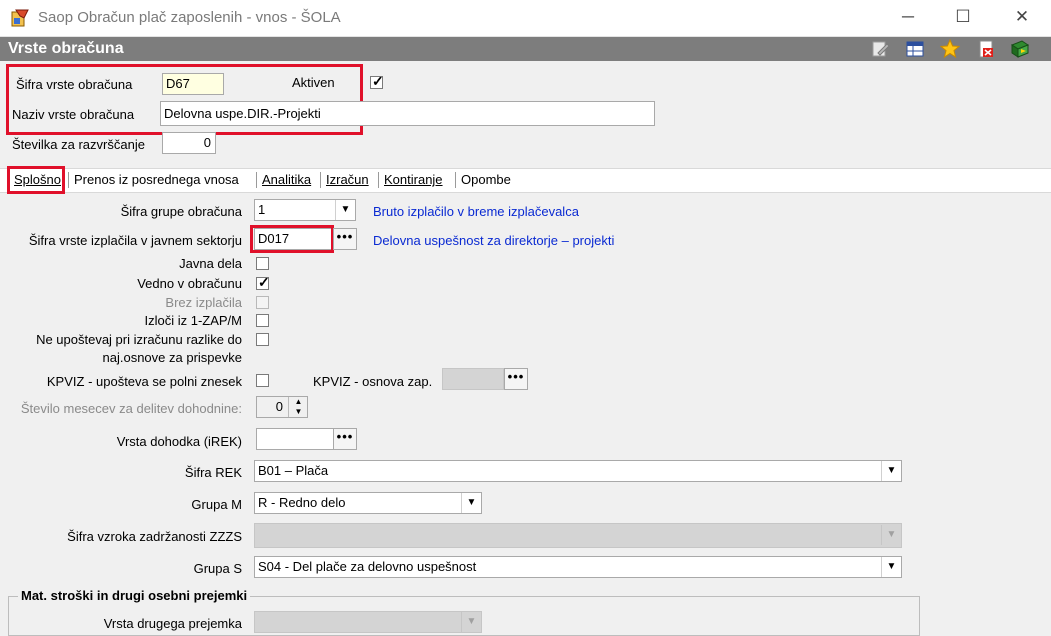 The image size is (1051, 636). I want to click on spin-up-icon: ▲, so click(298, 402).